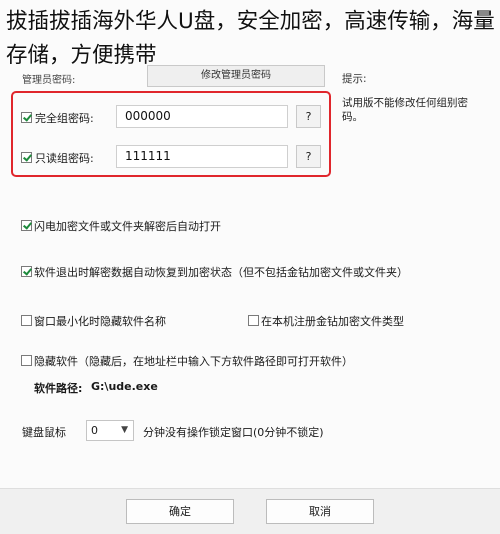 This screenshot has width=500, height=534. Describe the element at coordinates (64, 158) in the screenshot. I see `readonly-group-label: 只读组密码:` at that location.